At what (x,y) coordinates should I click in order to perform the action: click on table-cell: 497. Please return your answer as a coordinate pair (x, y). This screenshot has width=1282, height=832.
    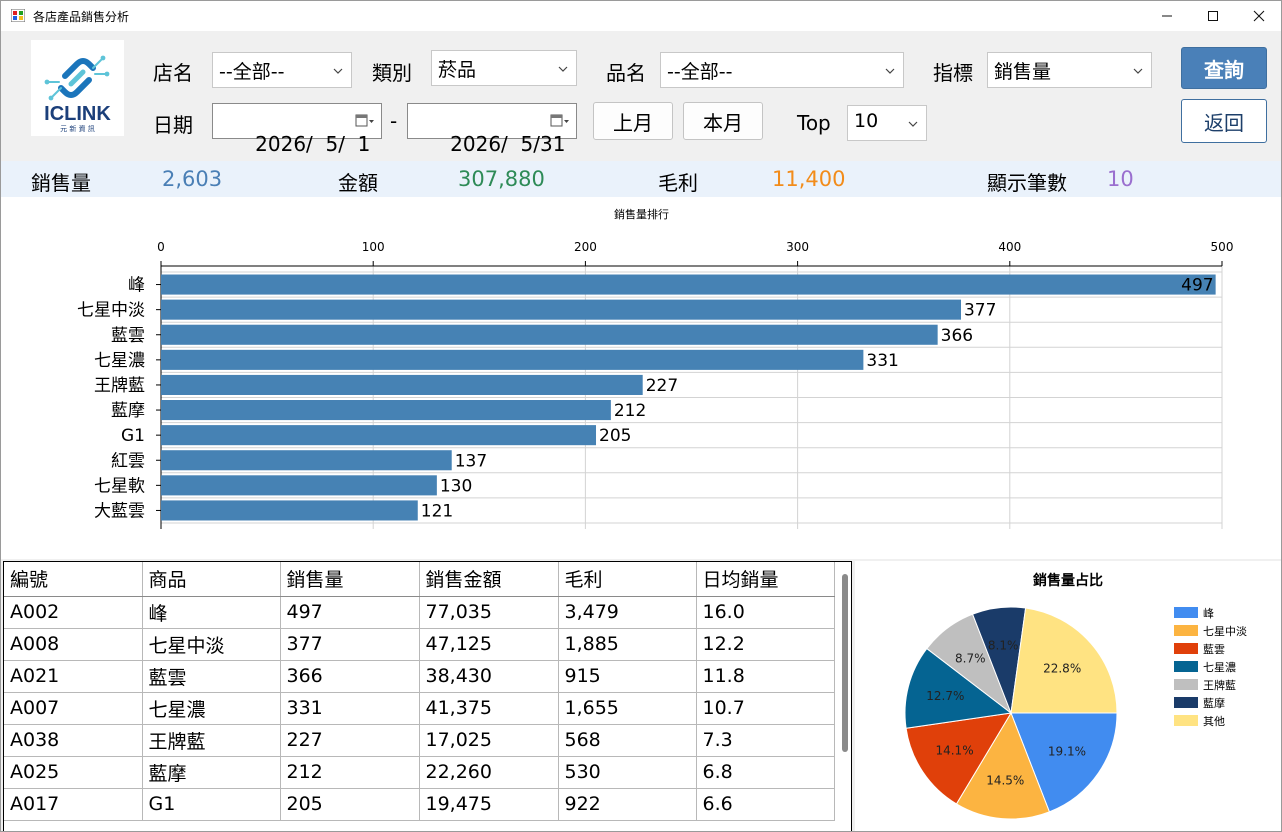
    Looking at the image, I should click on (350, 612).